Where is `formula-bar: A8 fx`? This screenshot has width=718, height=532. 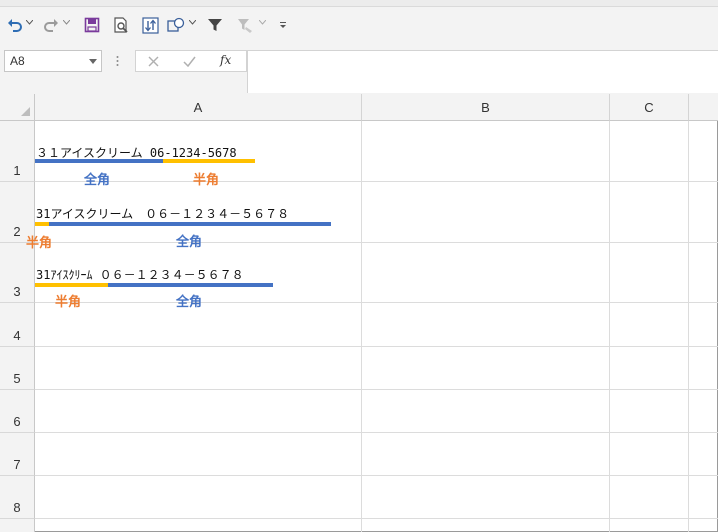
formula-bar: A8 fx is located at coordinates (359, 70).